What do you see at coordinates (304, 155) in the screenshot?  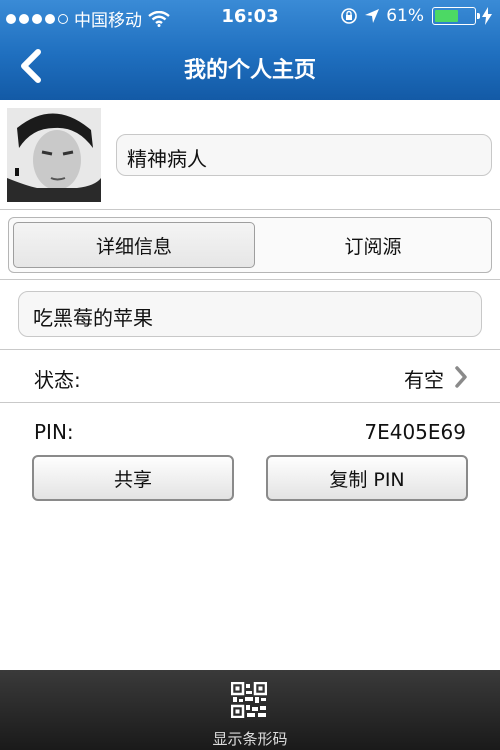 I see `display-name-field: 精神病人` at bounding box center [304, 155].